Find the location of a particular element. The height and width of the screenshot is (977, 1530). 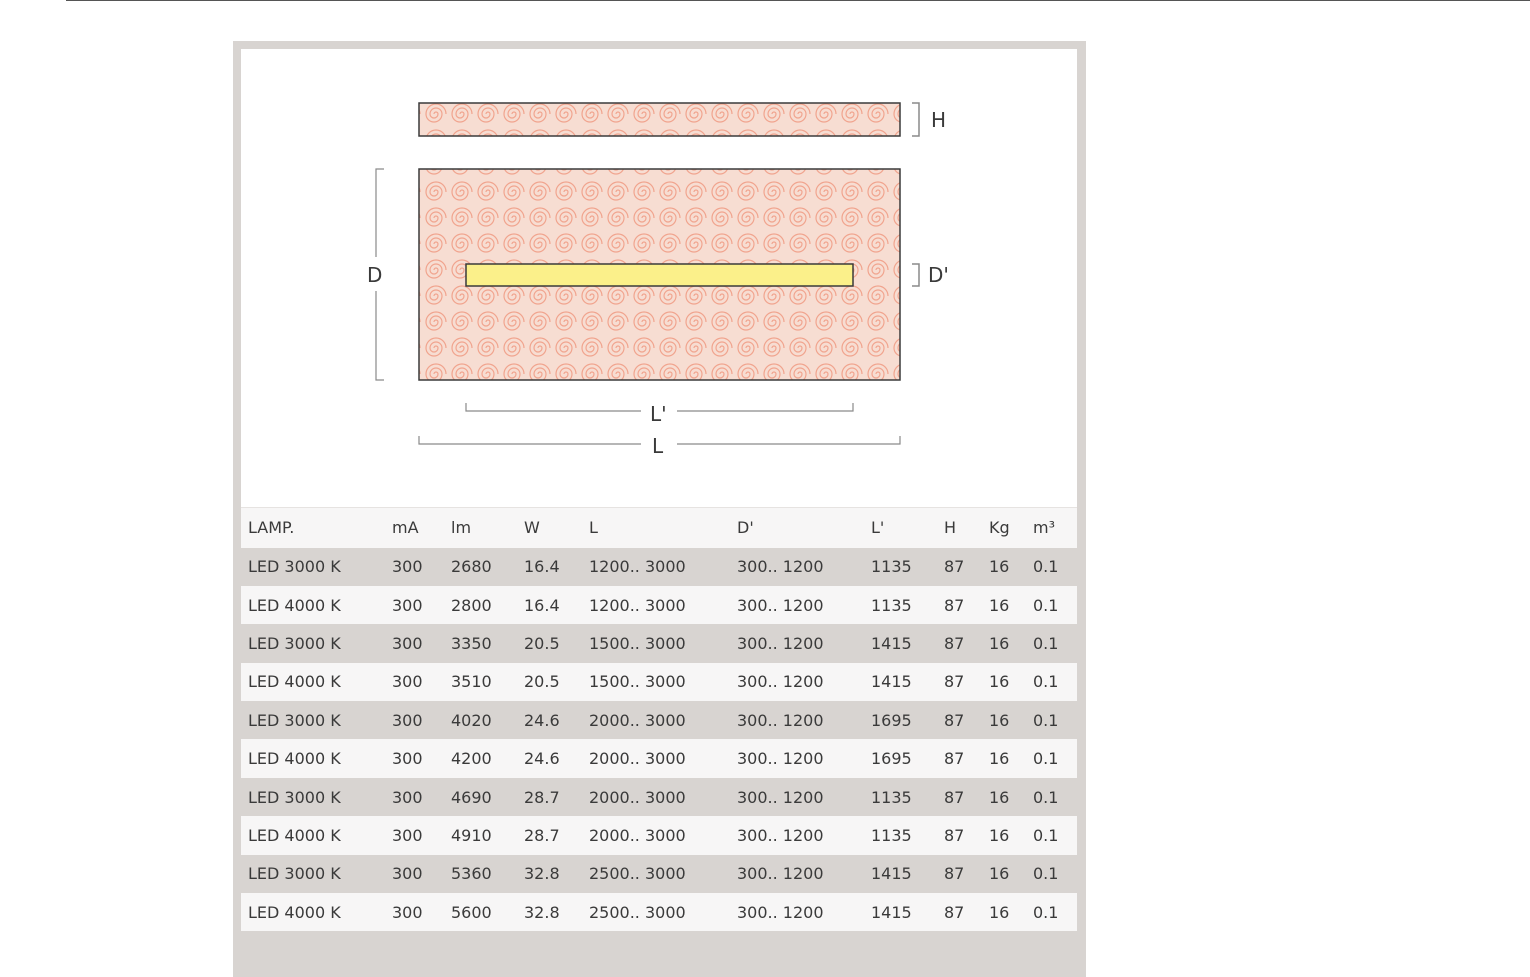

header-lm: lm is located at coordinates (461, 528).